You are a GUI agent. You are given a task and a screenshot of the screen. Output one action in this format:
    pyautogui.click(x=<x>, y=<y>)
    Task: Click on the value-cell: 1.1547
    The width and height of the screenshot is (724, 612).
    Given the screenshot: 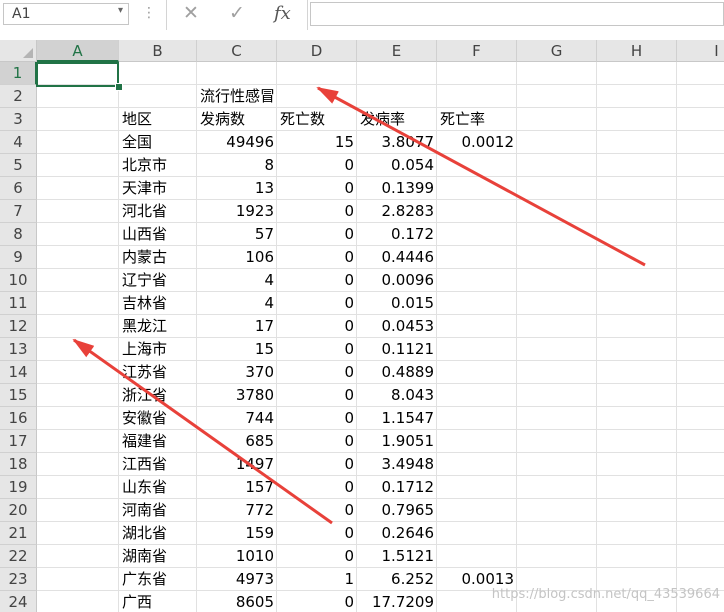 What is the action you would take?
    pyautogui.click(x=397, y=418)
    